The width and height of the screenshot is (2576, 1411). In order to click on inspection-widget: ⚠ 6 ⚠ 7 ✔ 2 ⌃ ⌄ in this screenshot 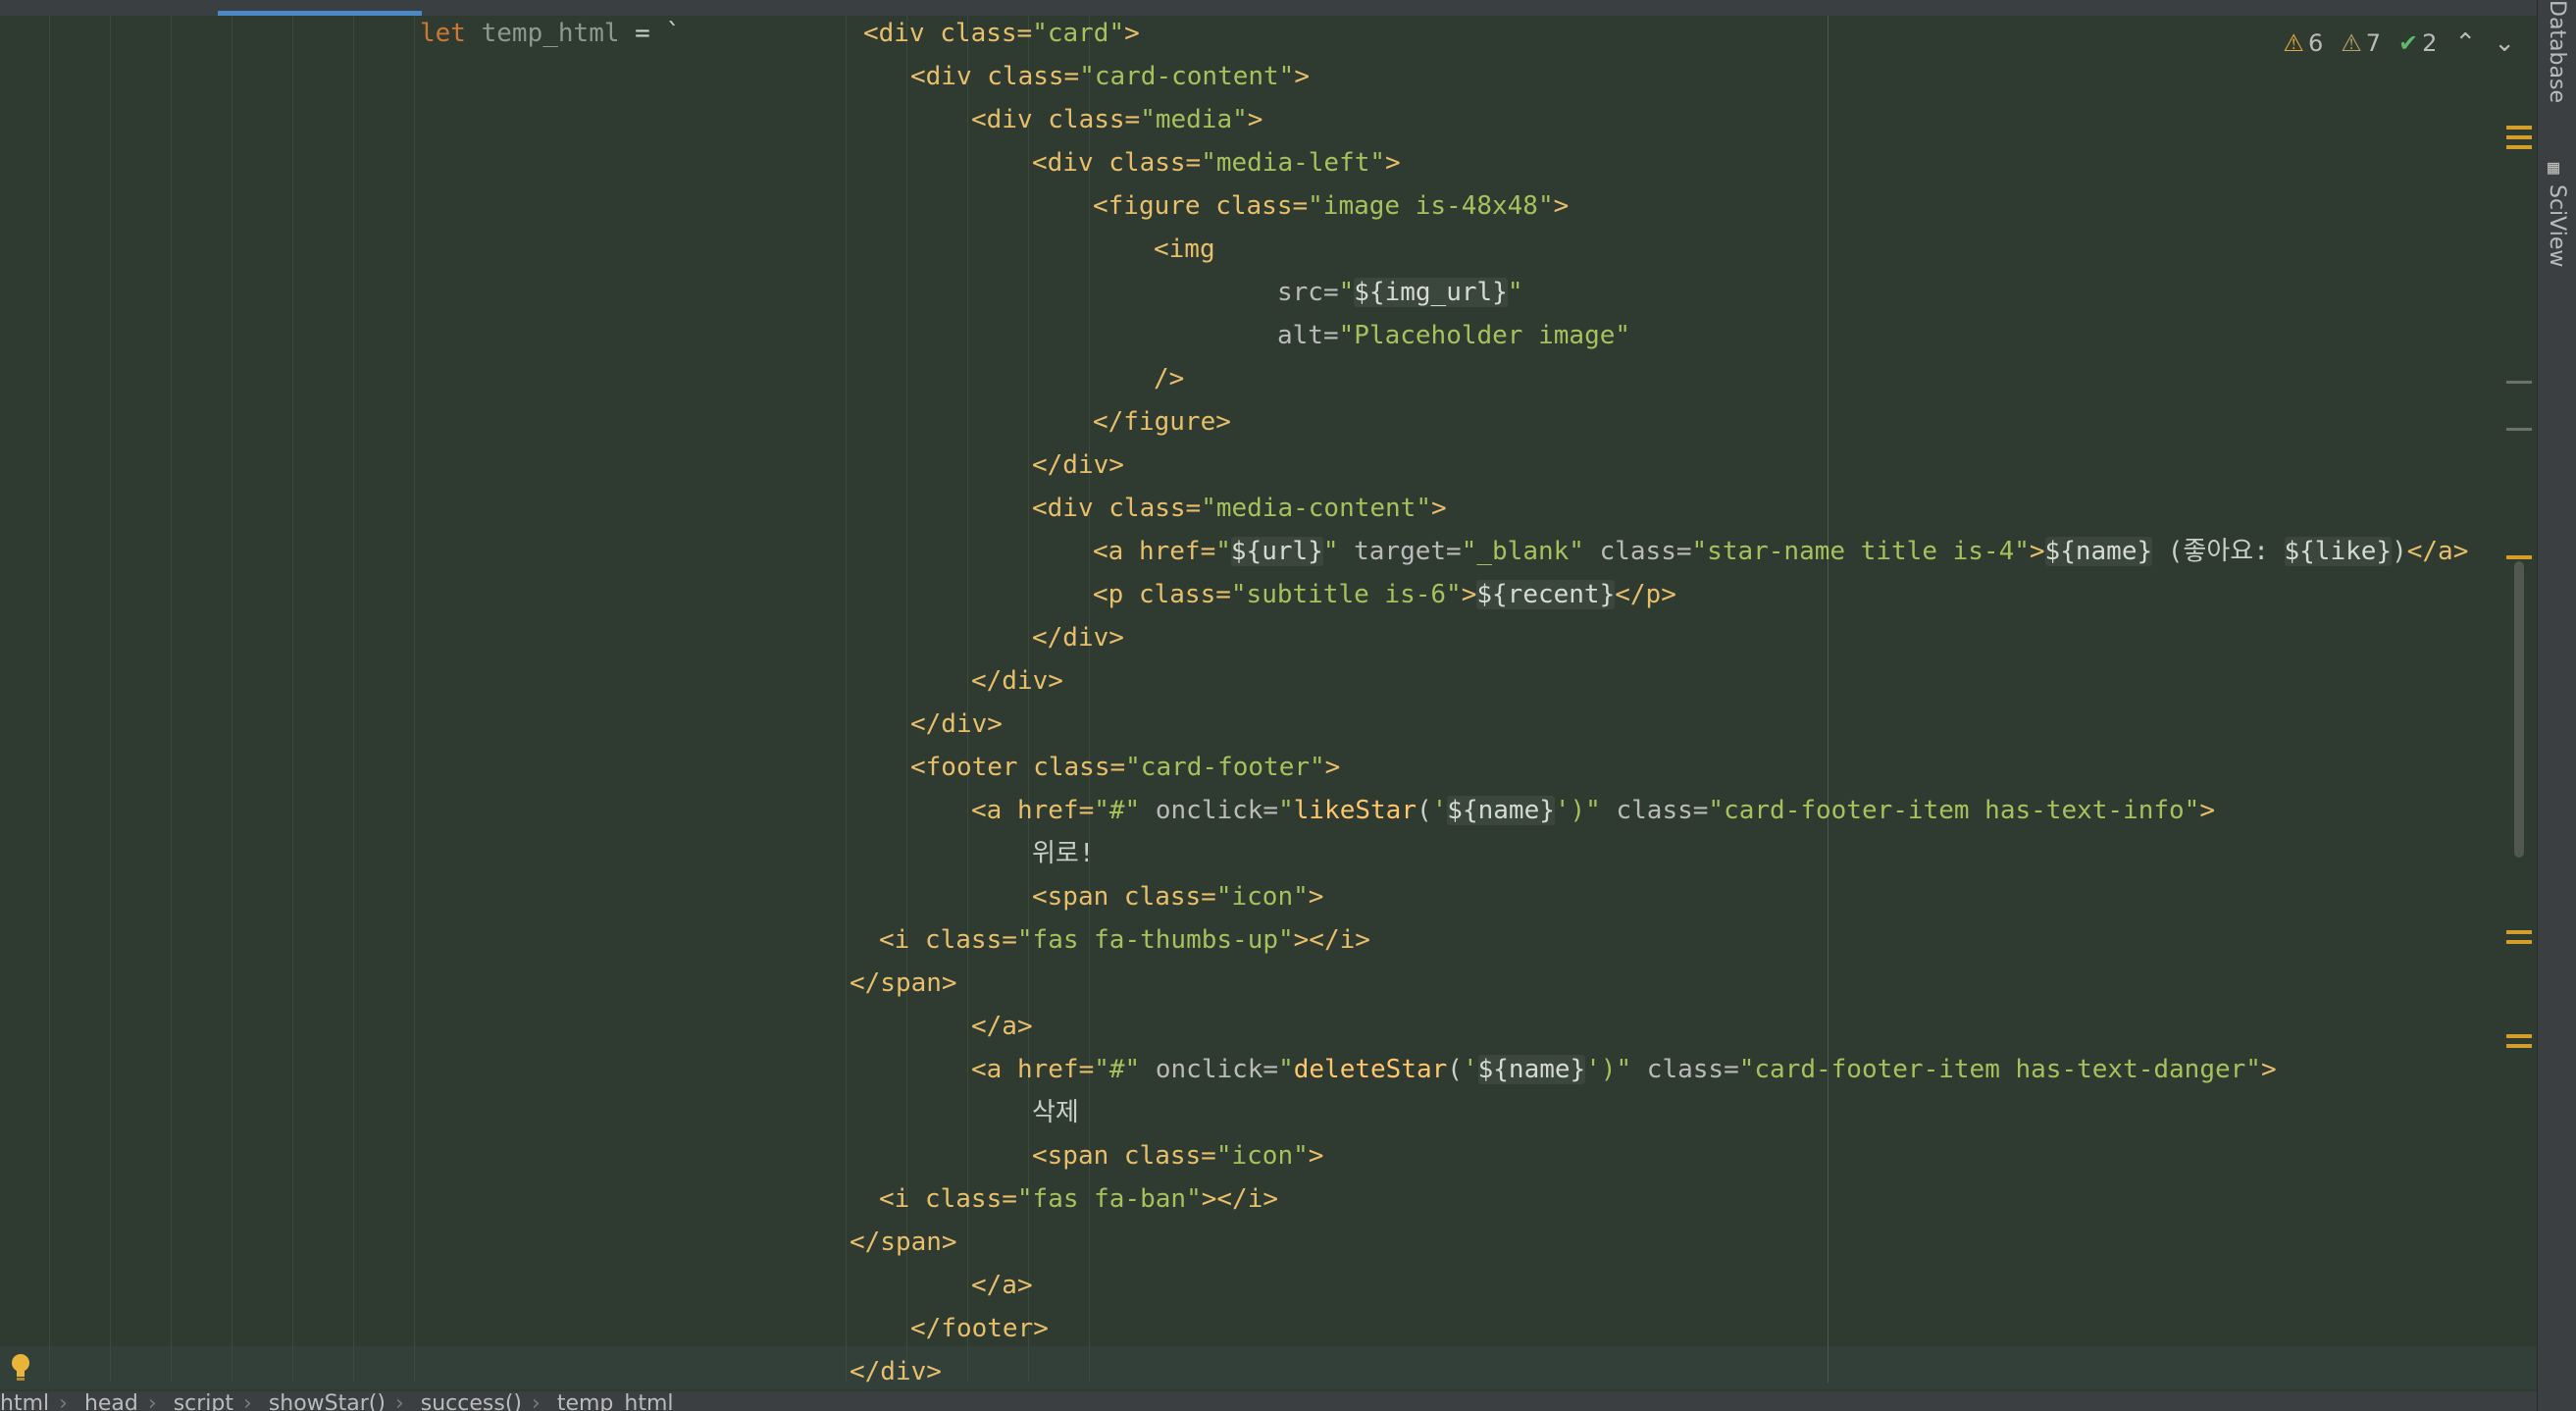, I will do `click(2399, 44)`.